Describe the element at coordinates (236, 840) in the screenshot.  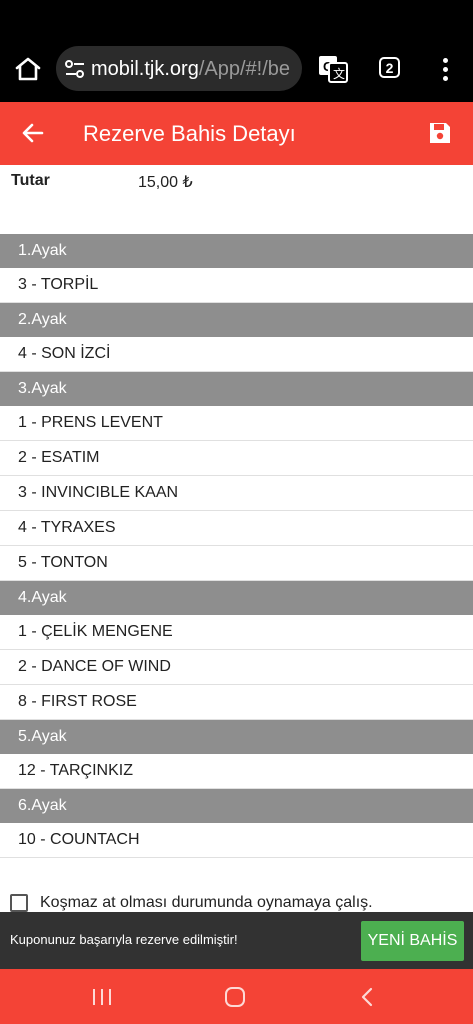
I see `list-item: 10 - COUNTACH` at that location.